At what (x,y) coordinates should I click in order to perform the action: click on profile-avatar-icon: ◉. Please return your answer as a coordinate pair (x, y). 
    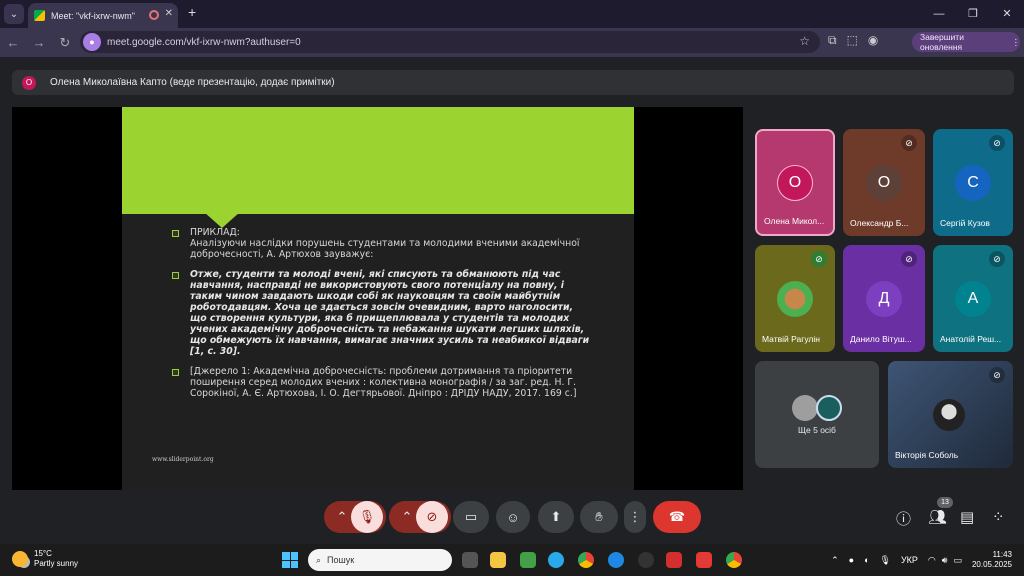
    Looking at the image, I should click on (873, 40).